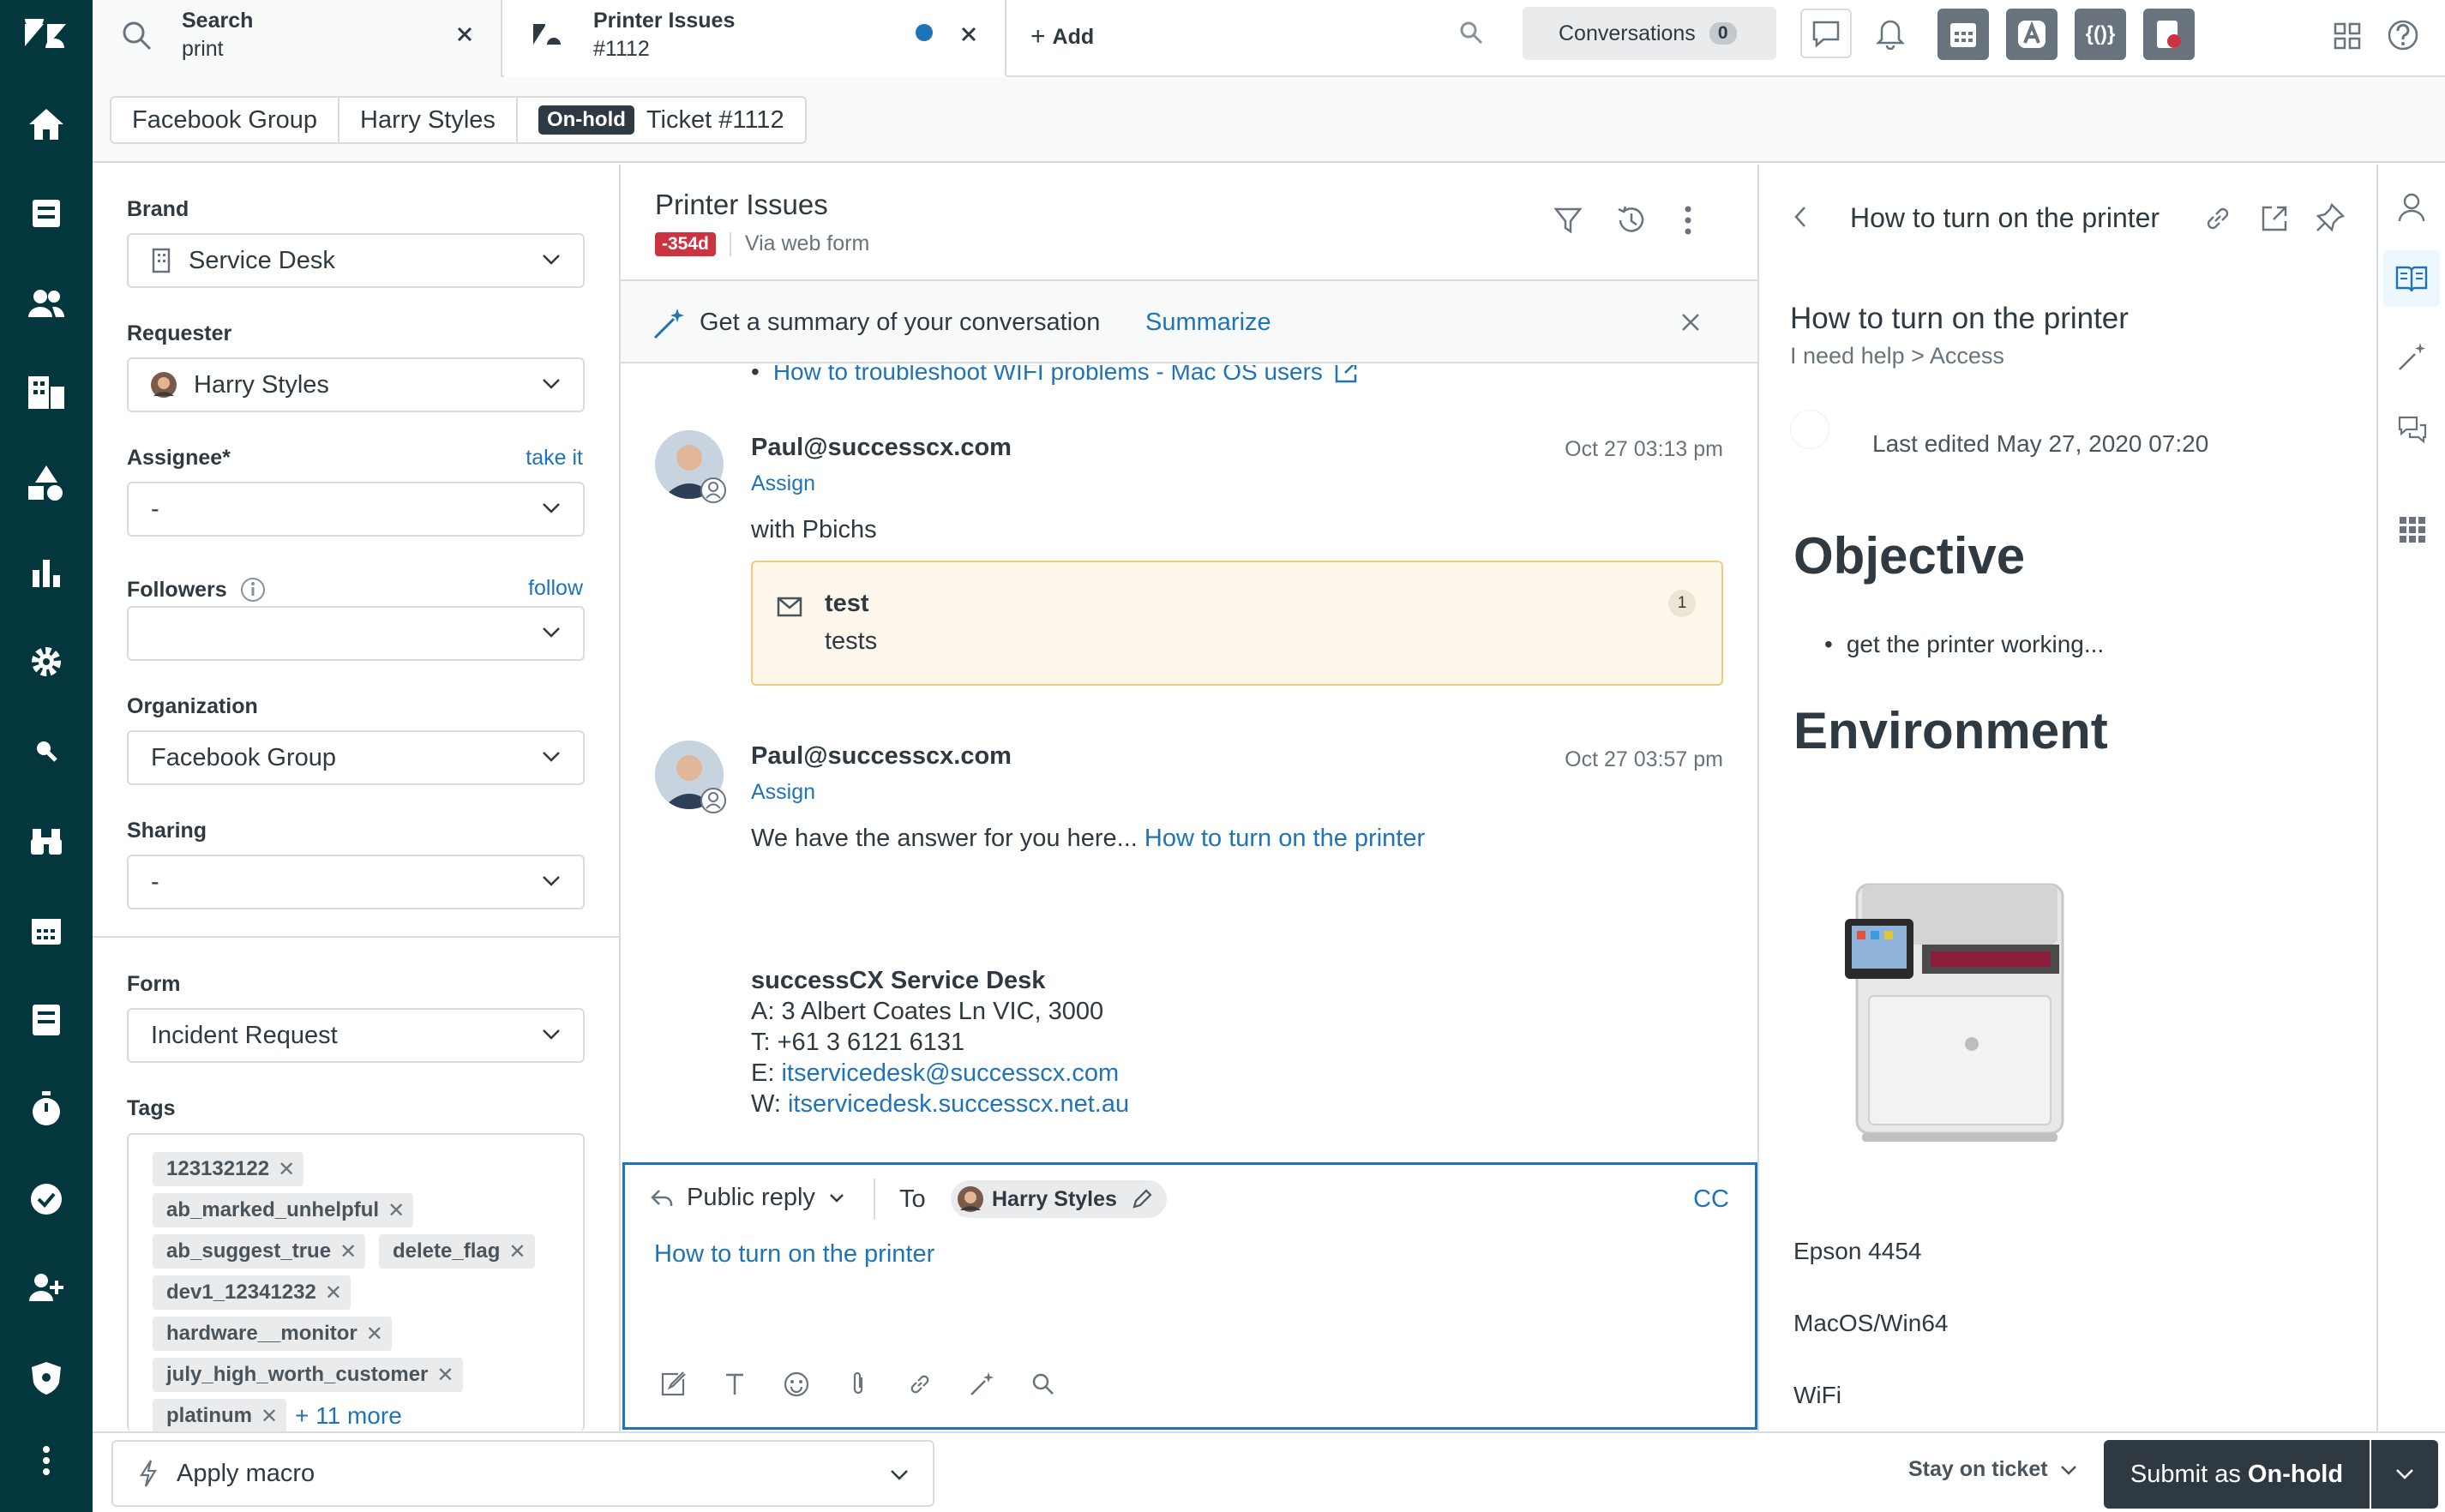 The width and height of the screenshot is (2445, 1512). I want to click on close-icon, so click(1690, 322).